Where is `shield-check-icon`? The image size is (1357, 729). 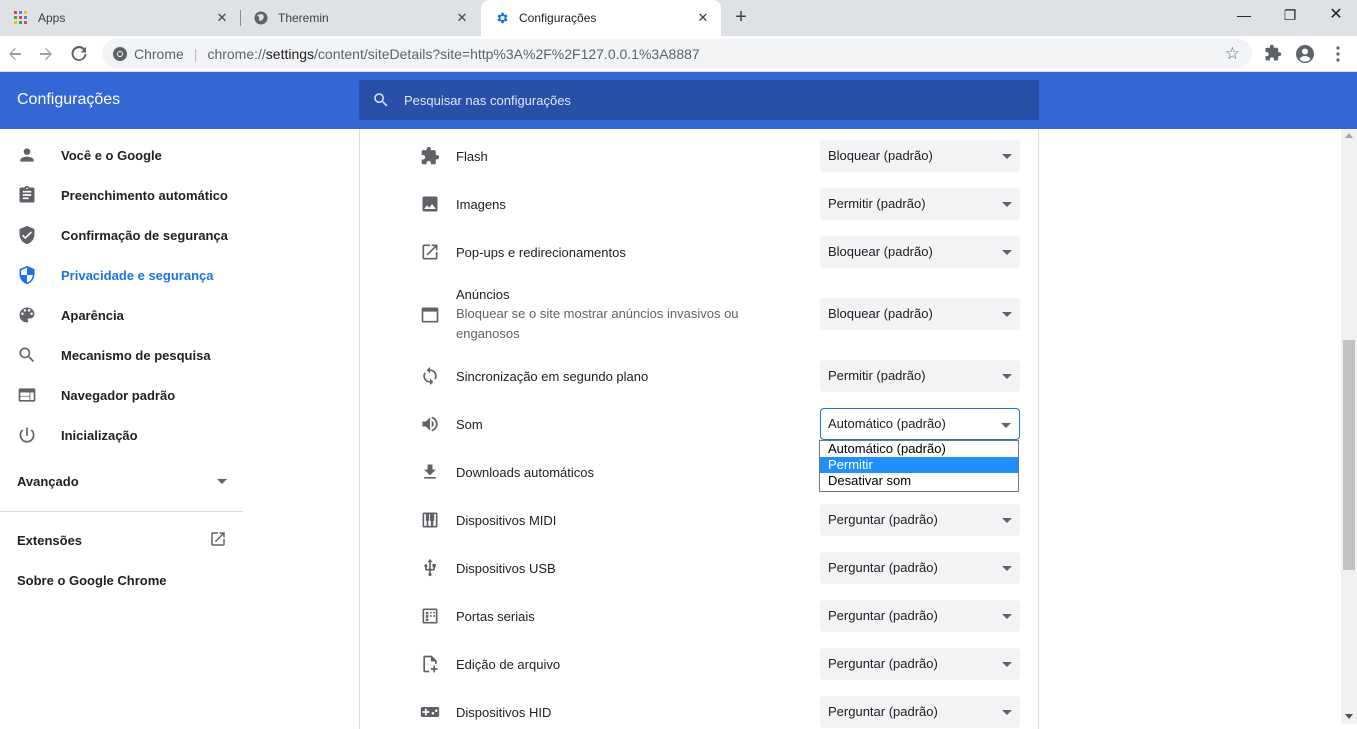 shield-check-icon is located at coordinates (27, 235).